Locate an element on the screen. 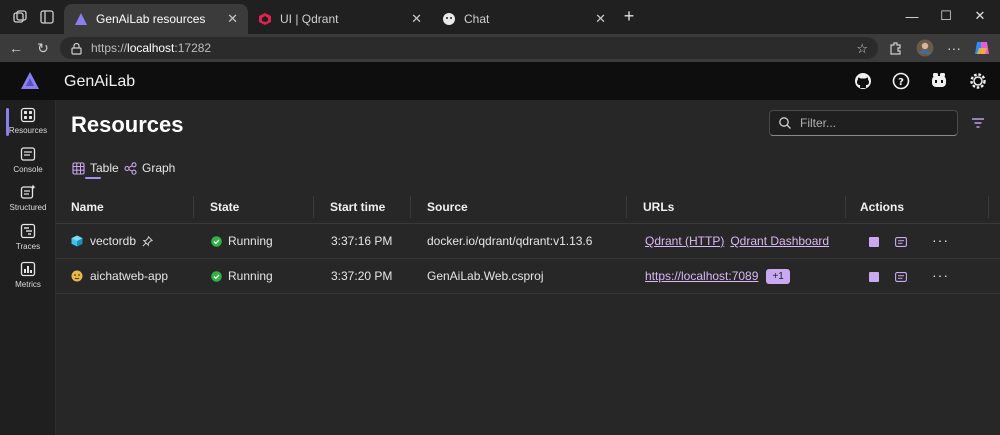 The width and height of the screenshot is (1000, 435). resource-name: vectordb is located at coordinates (113, 241).